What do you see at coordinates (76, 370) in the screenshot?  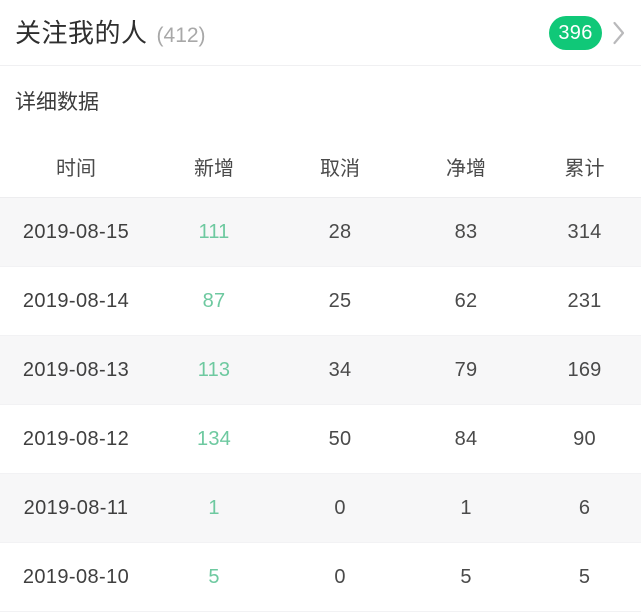 I see `cell-date: 2019-08-13` at bounding box center [76, 370].